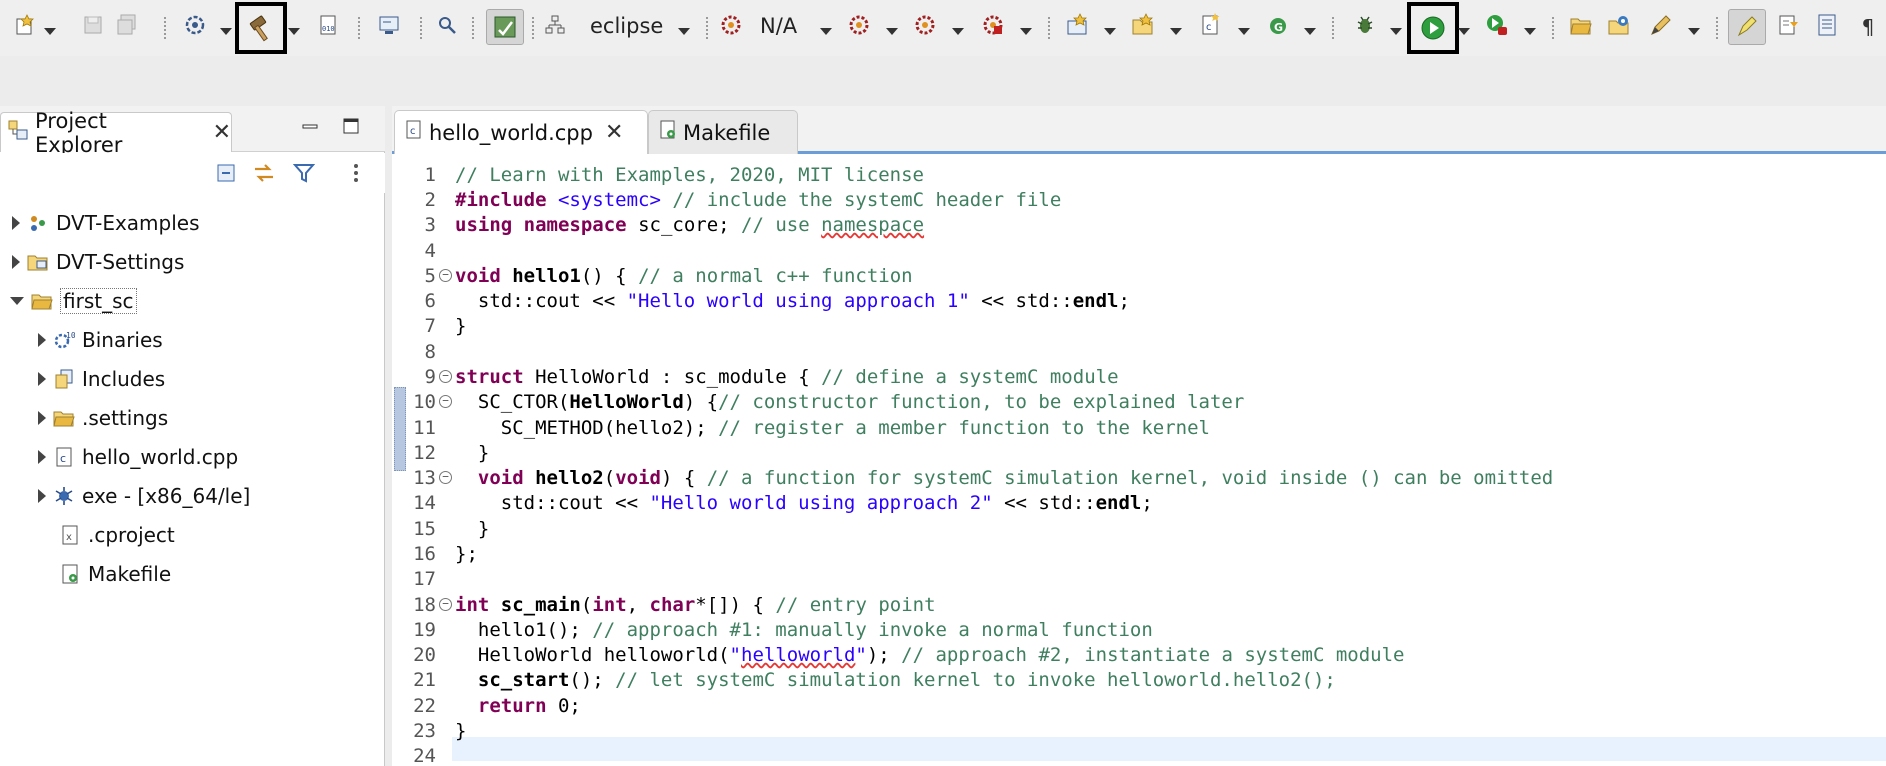 The image size is (1886, 766). I want to click on save-all-icon, so click(127, 25).